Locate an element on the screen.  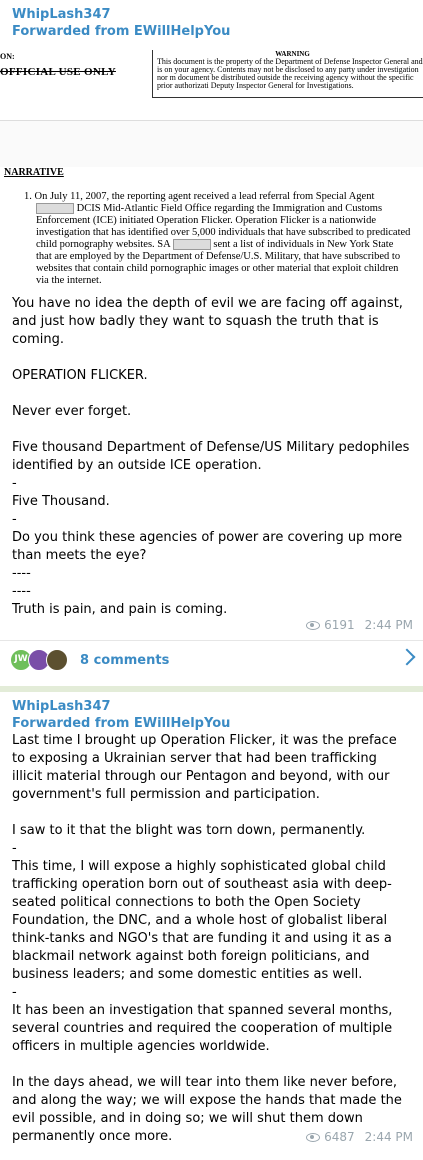
doc-narrative-heading: NARRATIVE is located at coordinates (34, 172).